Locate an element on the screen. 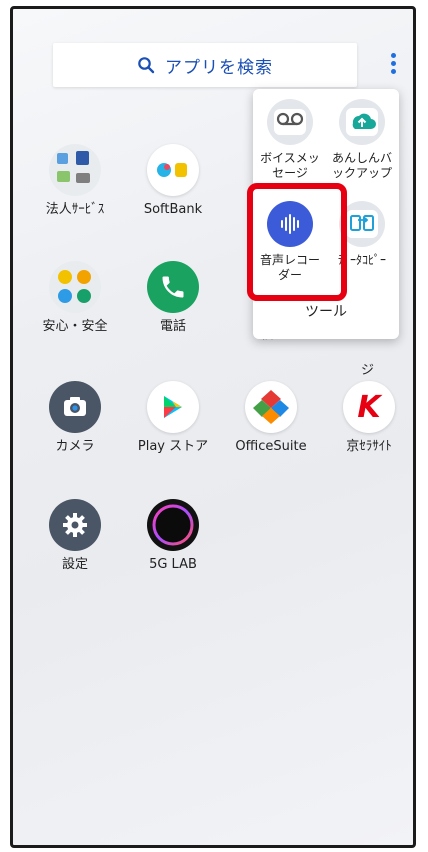  camera-icon is located at coordinates (75, 407).